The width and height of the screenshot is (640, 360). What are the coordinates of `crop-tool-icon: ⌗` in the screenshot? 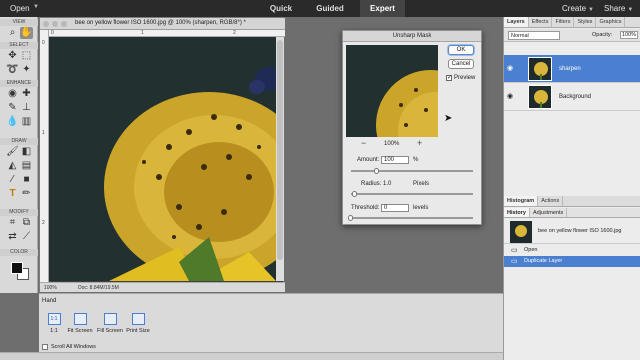 It's located at (12, 223).